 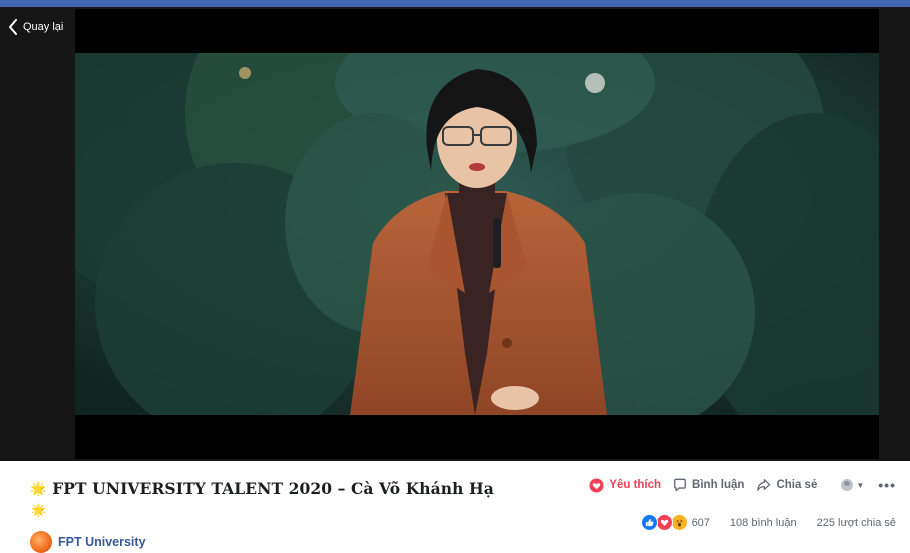 I want to click on wow-icon, so click(x=679, y=522).